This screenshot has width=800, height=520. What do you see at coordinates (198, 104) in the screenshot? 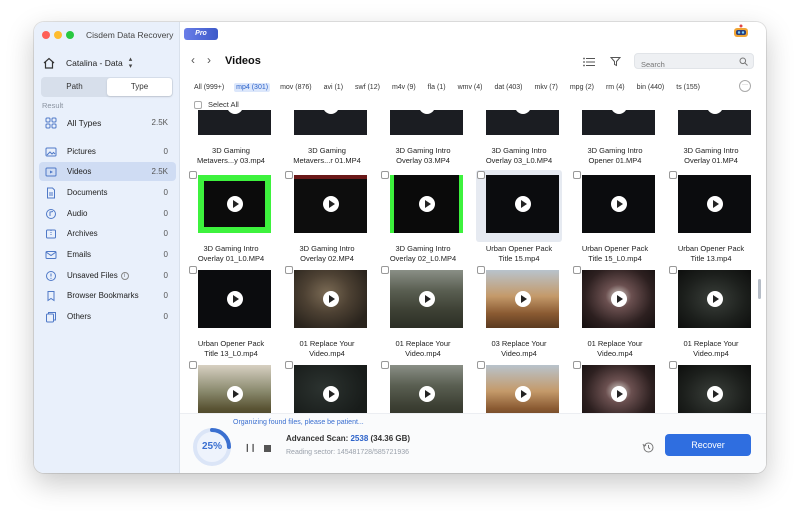
I see `select-all-checkbox` at bounding box center [198, 104].